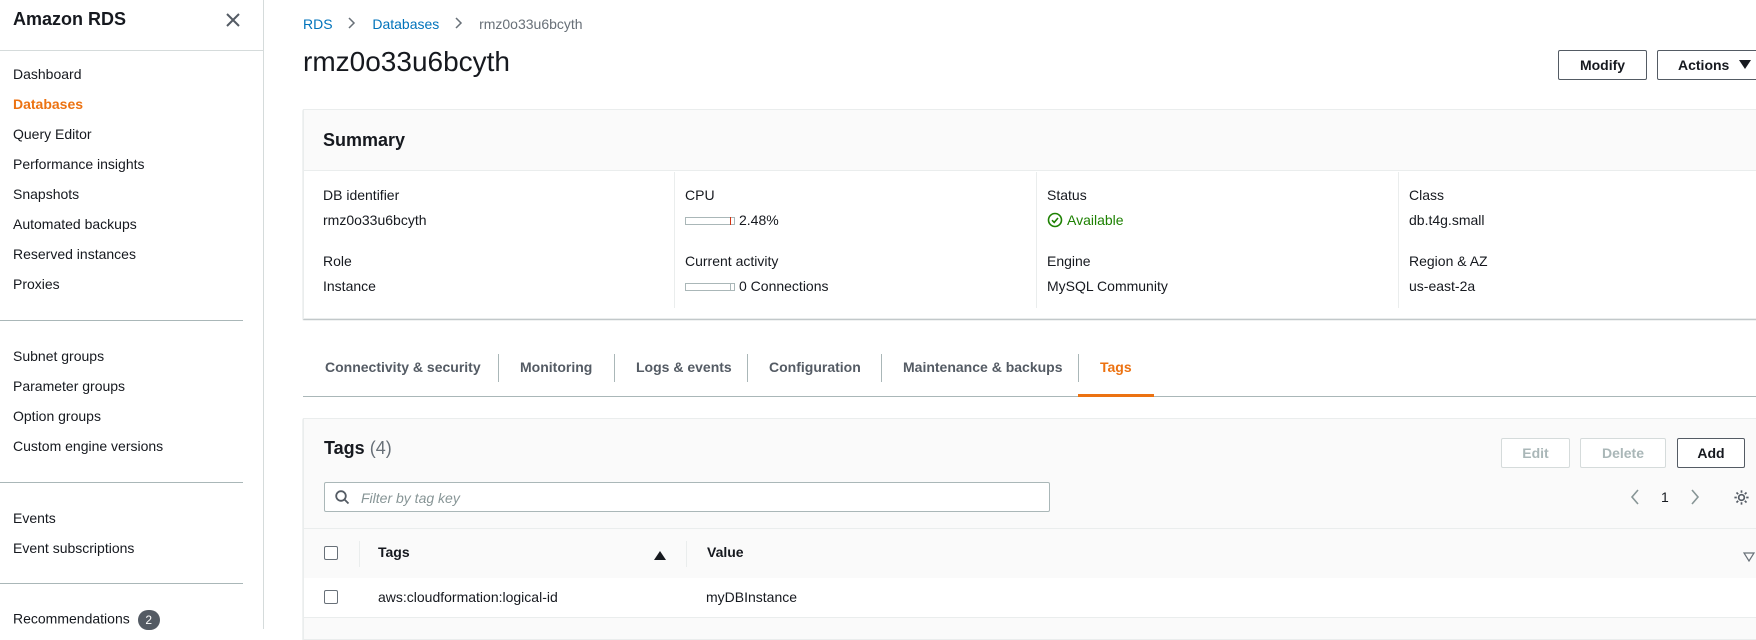 This screenshot has height=640, width=1756. I want to click on tab-logs-events: Logs & events, so click(684, 373).